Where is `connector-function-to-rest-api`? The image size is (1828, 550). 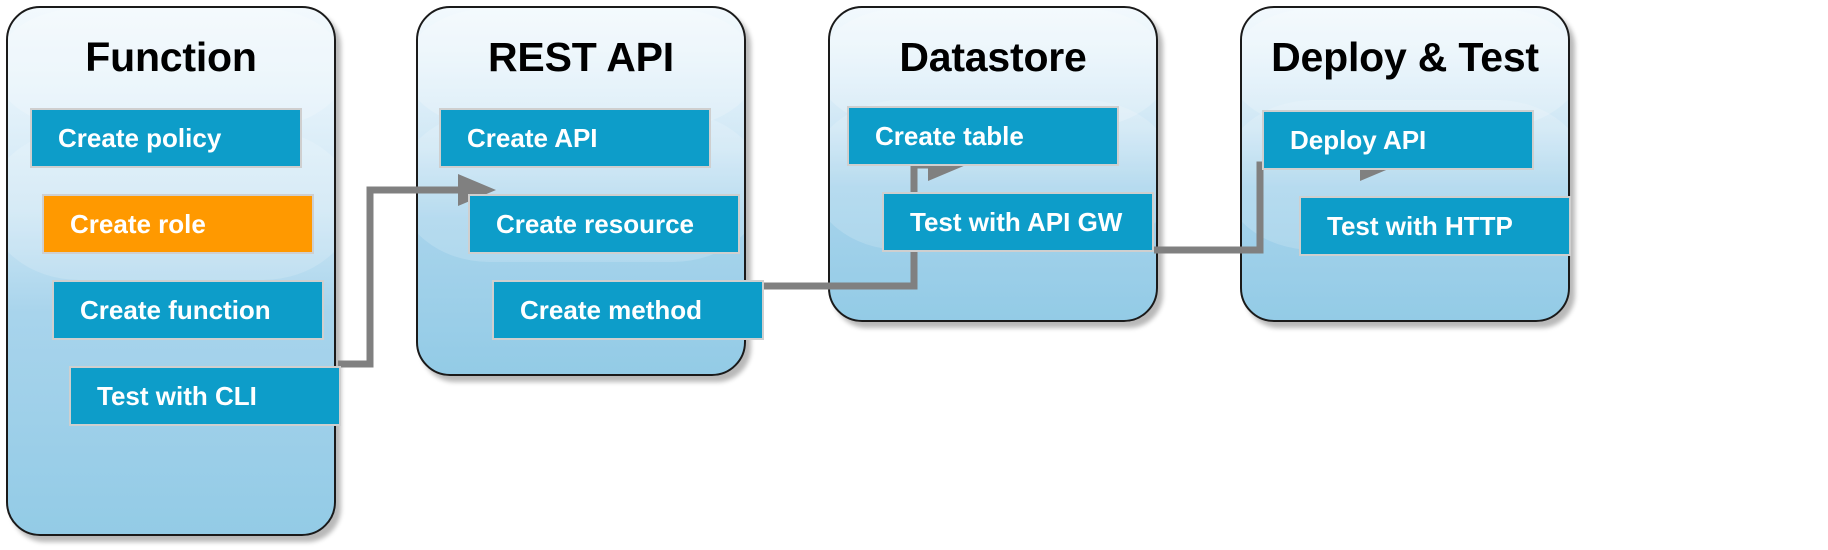
connector-function-to-rest-api is located at coordinates (417, 271).